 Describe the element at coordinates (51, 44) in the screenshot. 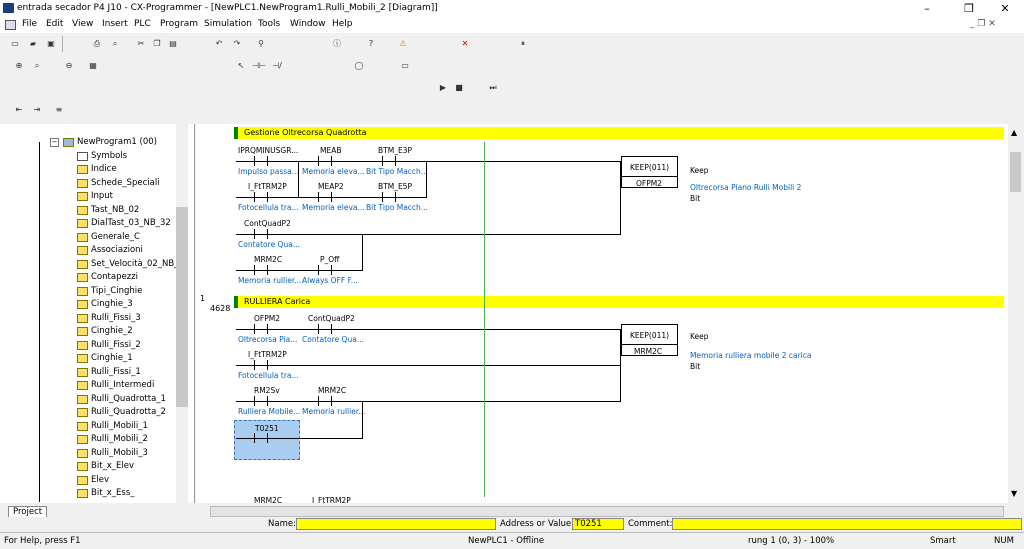

I see `save-icon: ▣` at that location.